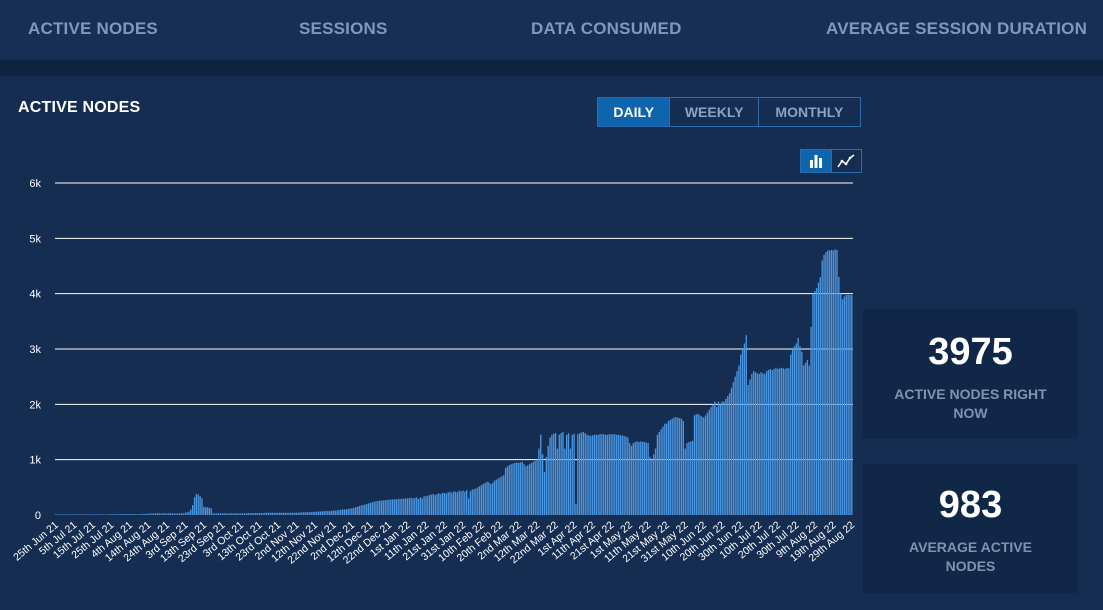 This screenshot has height=610, width=1103. Describe the element at coordinates (93, 29) in the screenshot. I see `tab-active-nodes: ACTIVE NODES` at that location.